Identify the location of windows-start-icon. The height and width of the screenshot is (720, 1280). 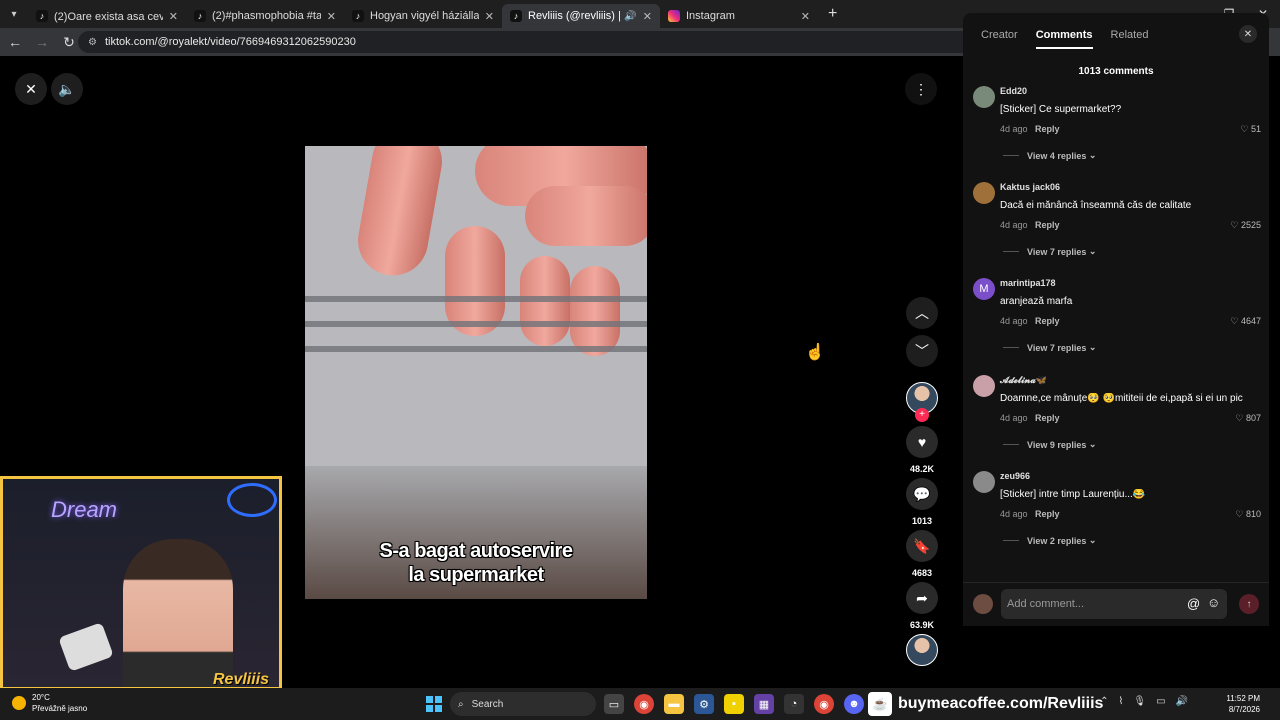
(434, 704).